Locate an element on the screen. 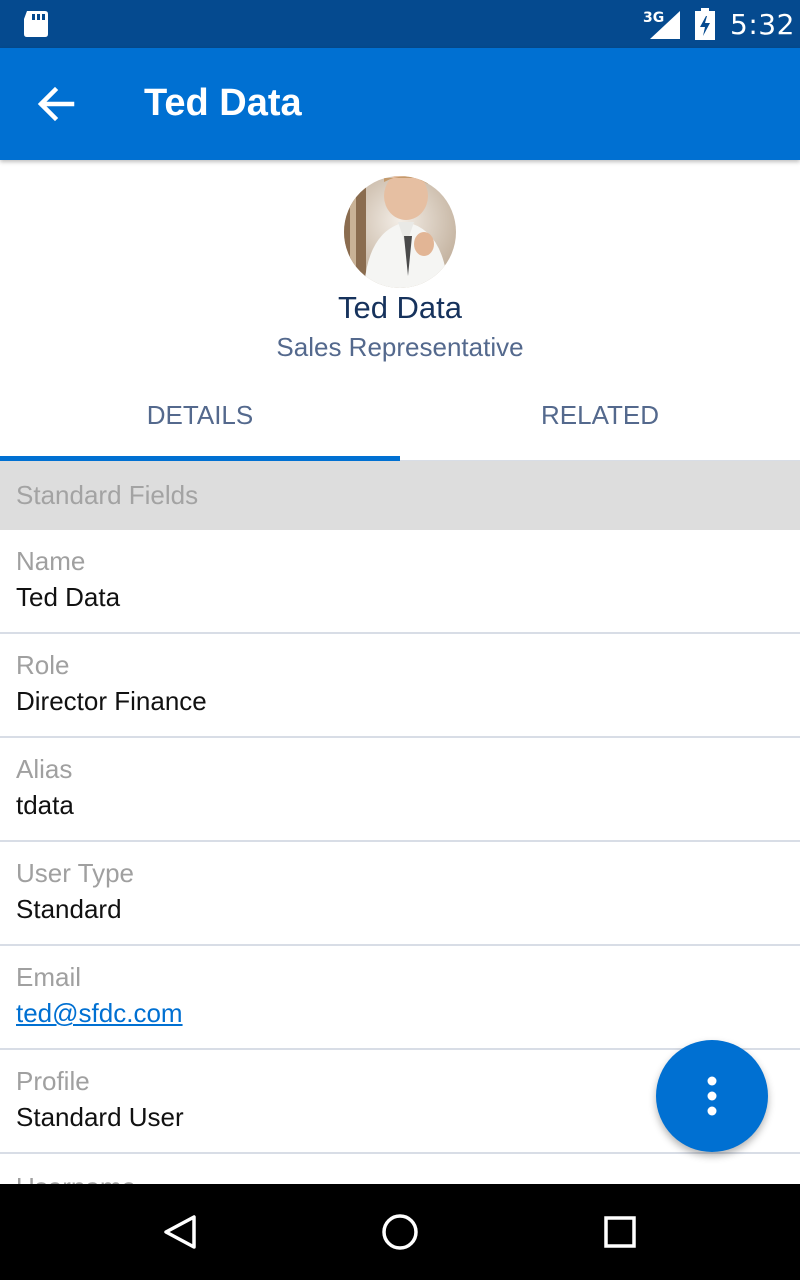  nav-back-button is located at coordinates (180, 1232).